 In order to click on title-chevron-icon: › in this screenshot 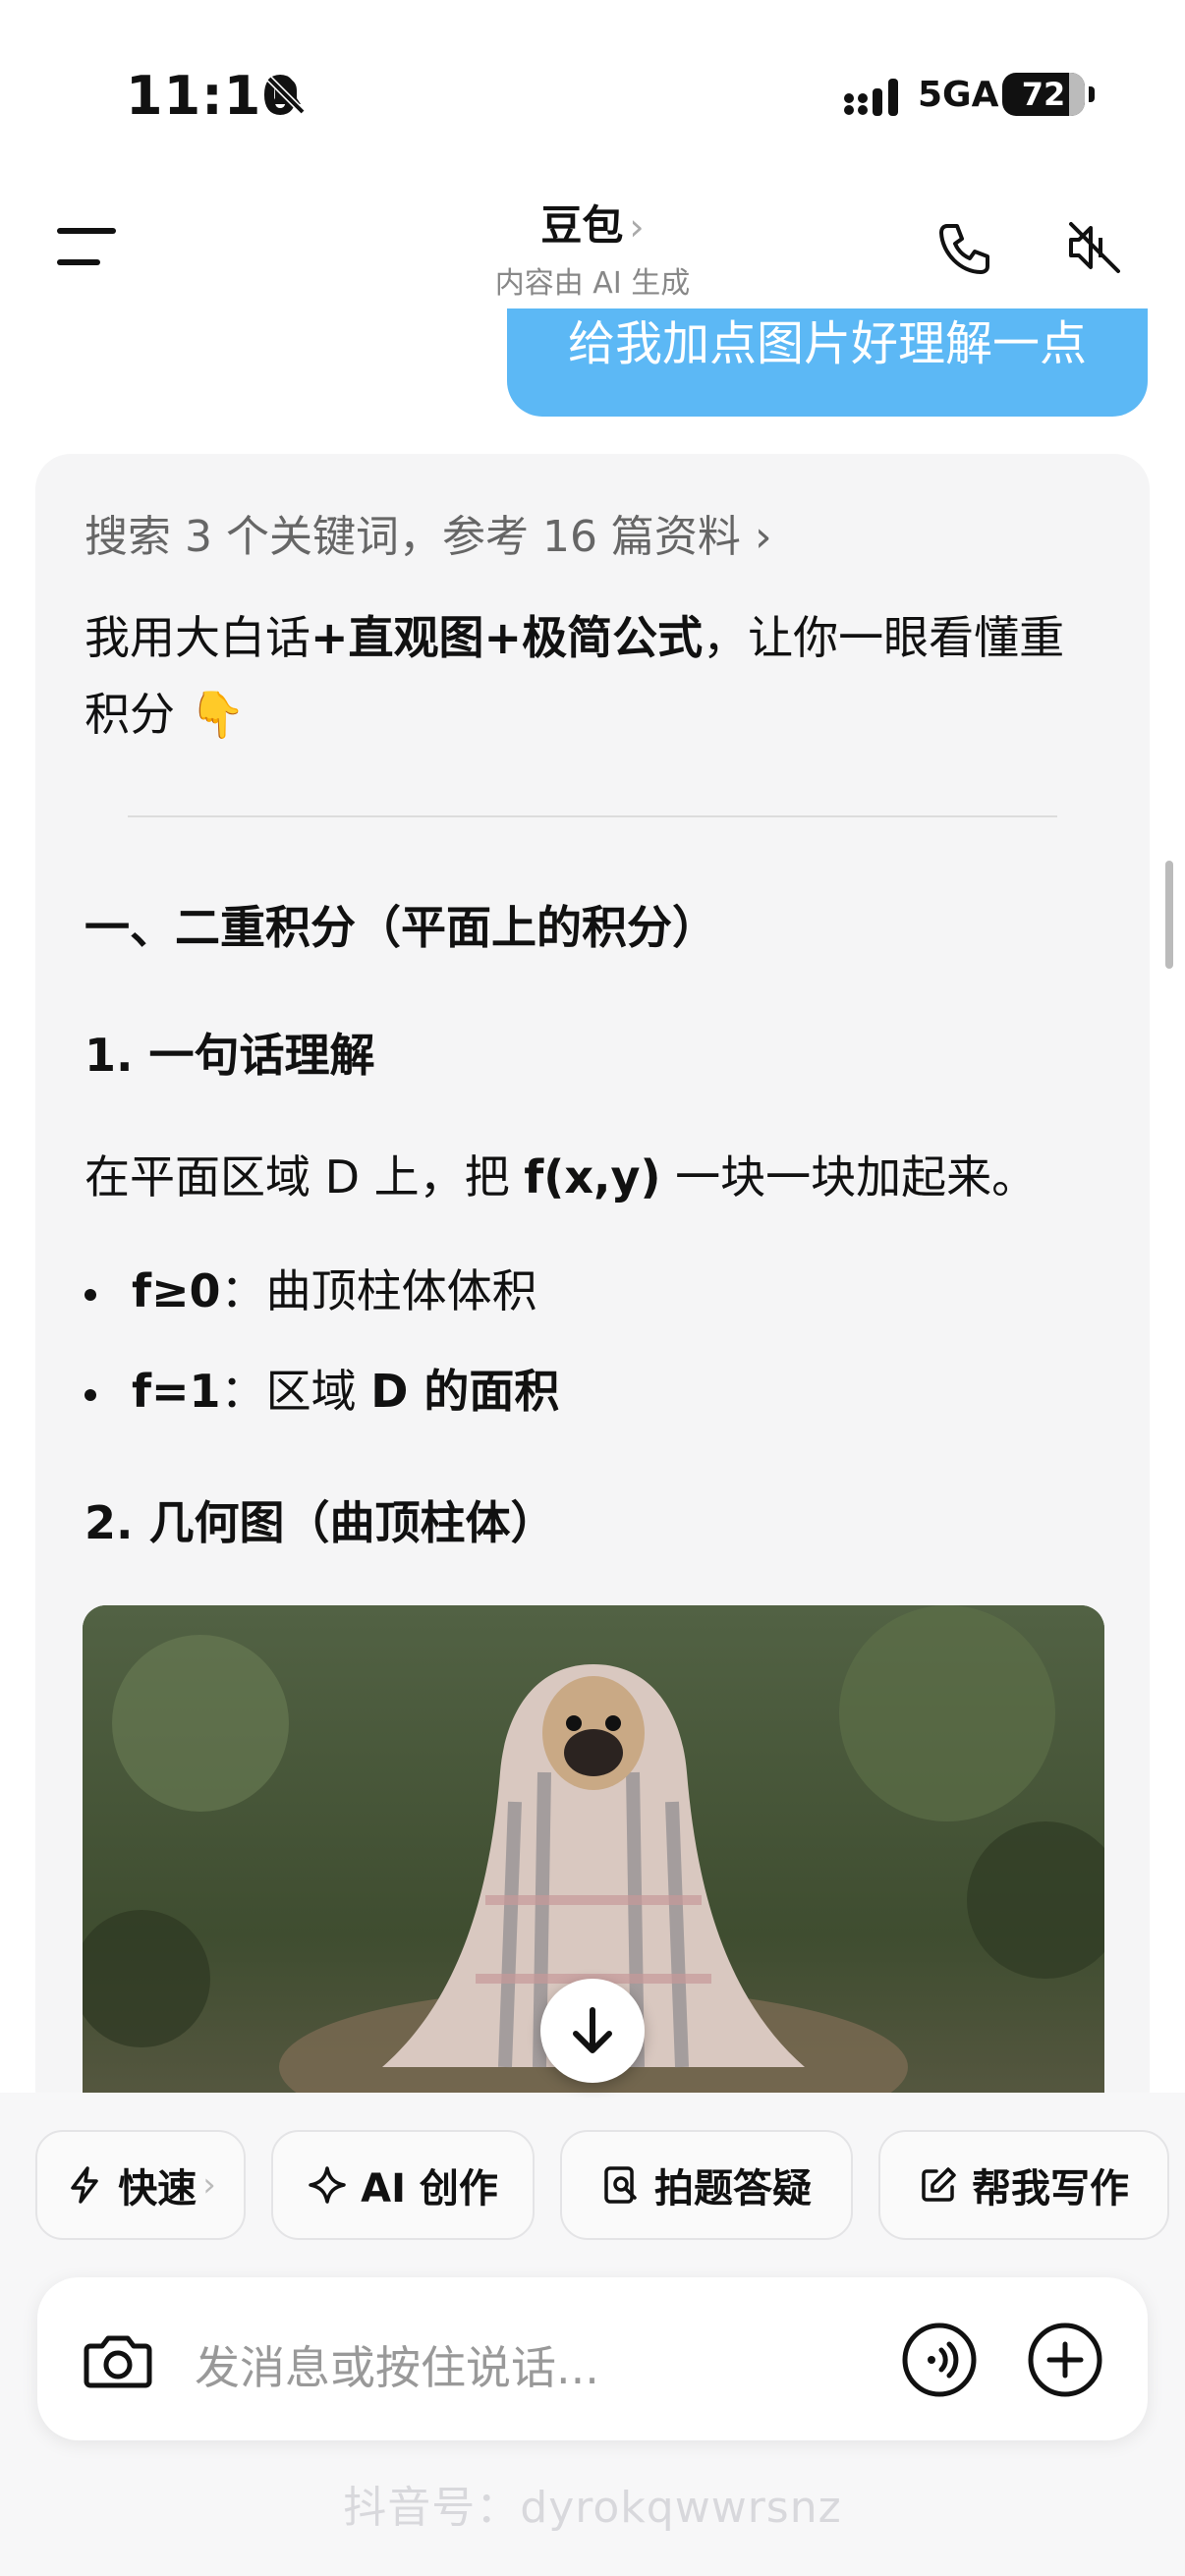, I will do `click(637, 227)`.